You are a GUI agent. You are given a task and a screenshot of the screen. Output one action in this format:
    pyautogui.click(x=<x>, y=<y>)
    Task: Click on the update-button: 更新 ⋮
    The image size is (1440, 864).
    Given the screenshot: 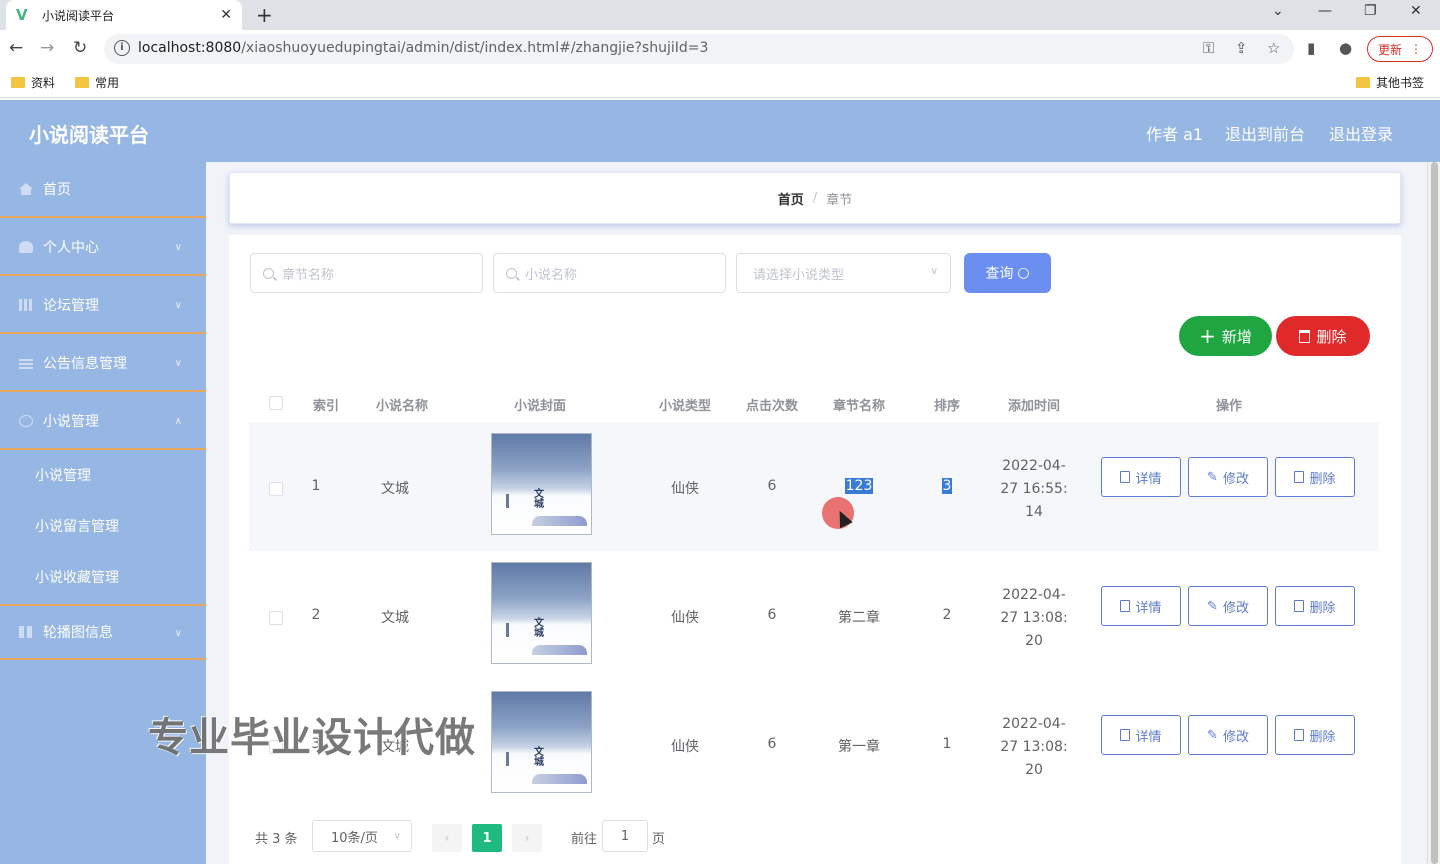 What is the action you would take?
    pyautogui.click(x=1400, y=49)
    